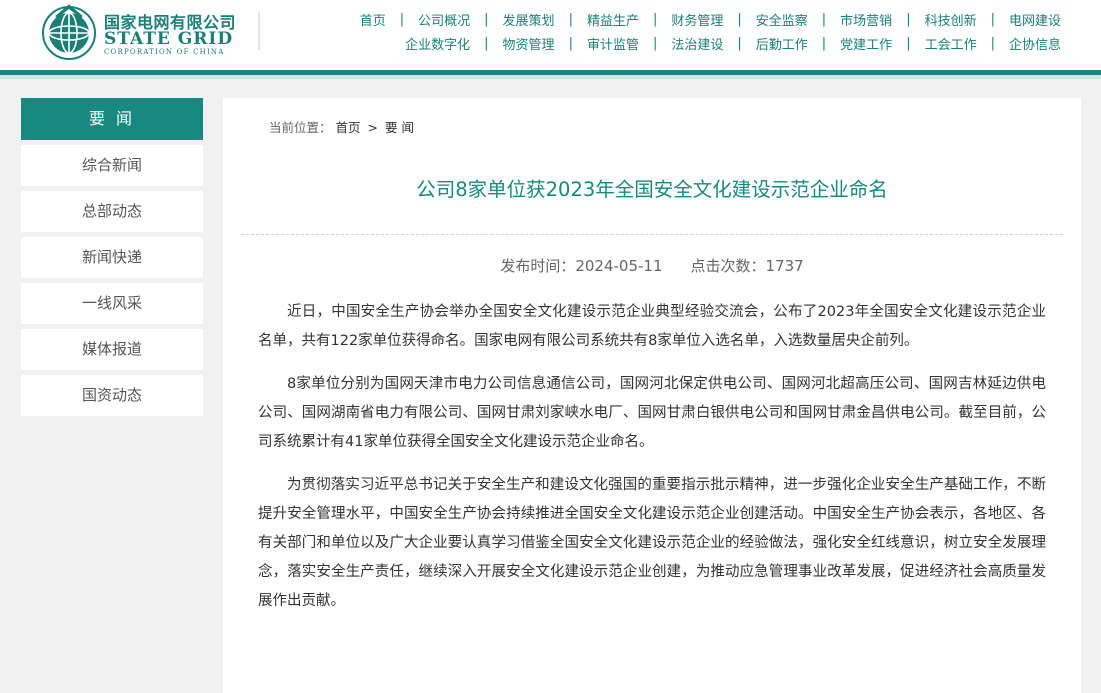 The height and width of the screenshot is (693, 1101). Describe the element at coordinates (529, 43) in the screenshot. I see `nav-link: 物资管理` at that location.